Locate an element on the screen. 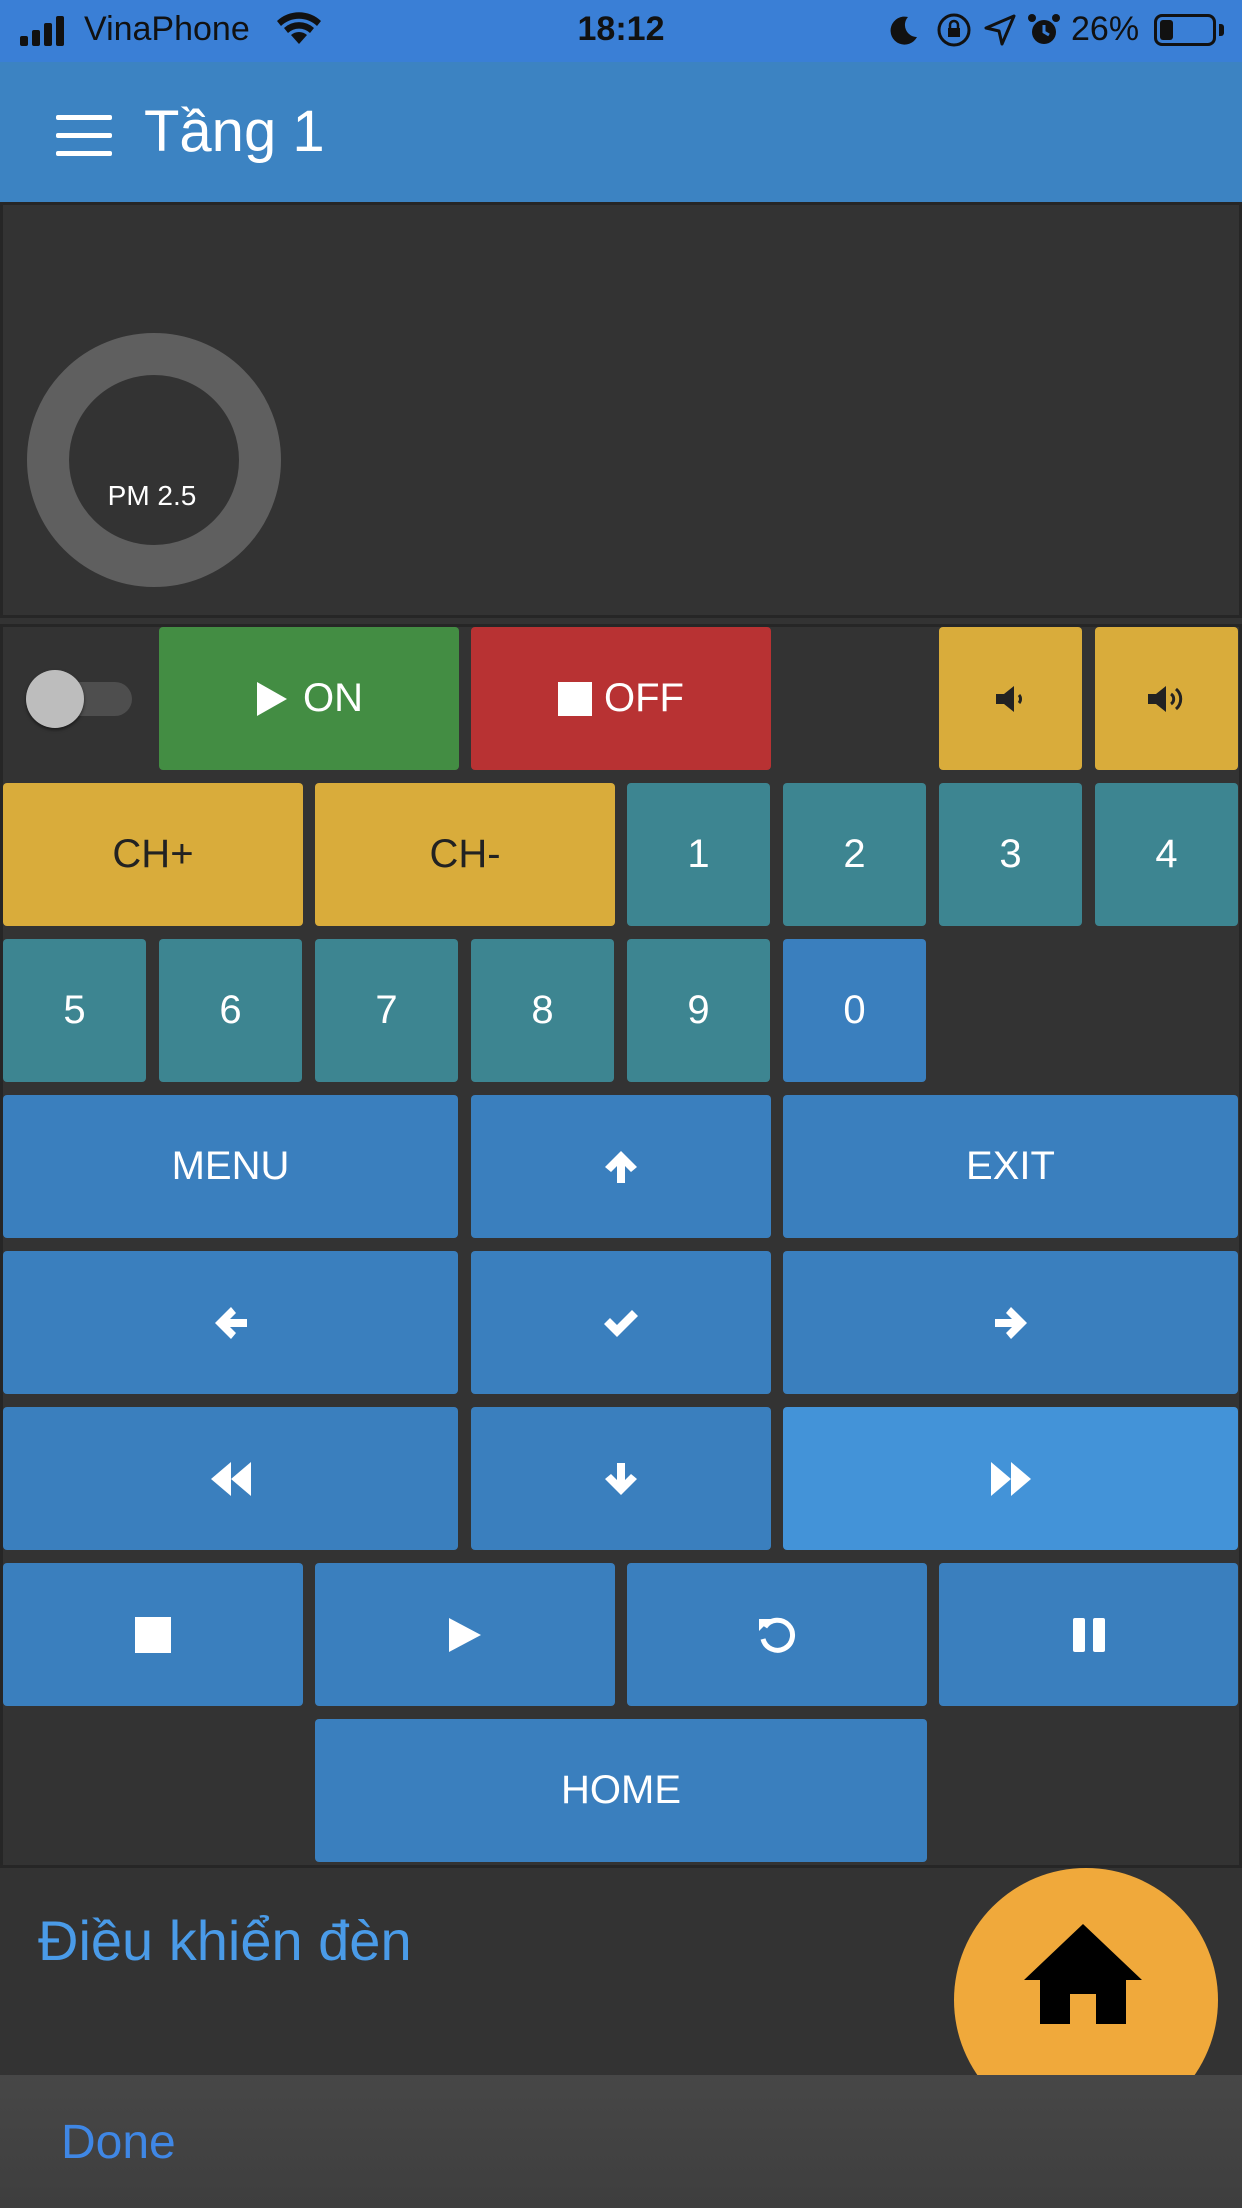 This screenshot has height=2208, width=1242. volume-down-icon is located at coordinates (1008, 698).